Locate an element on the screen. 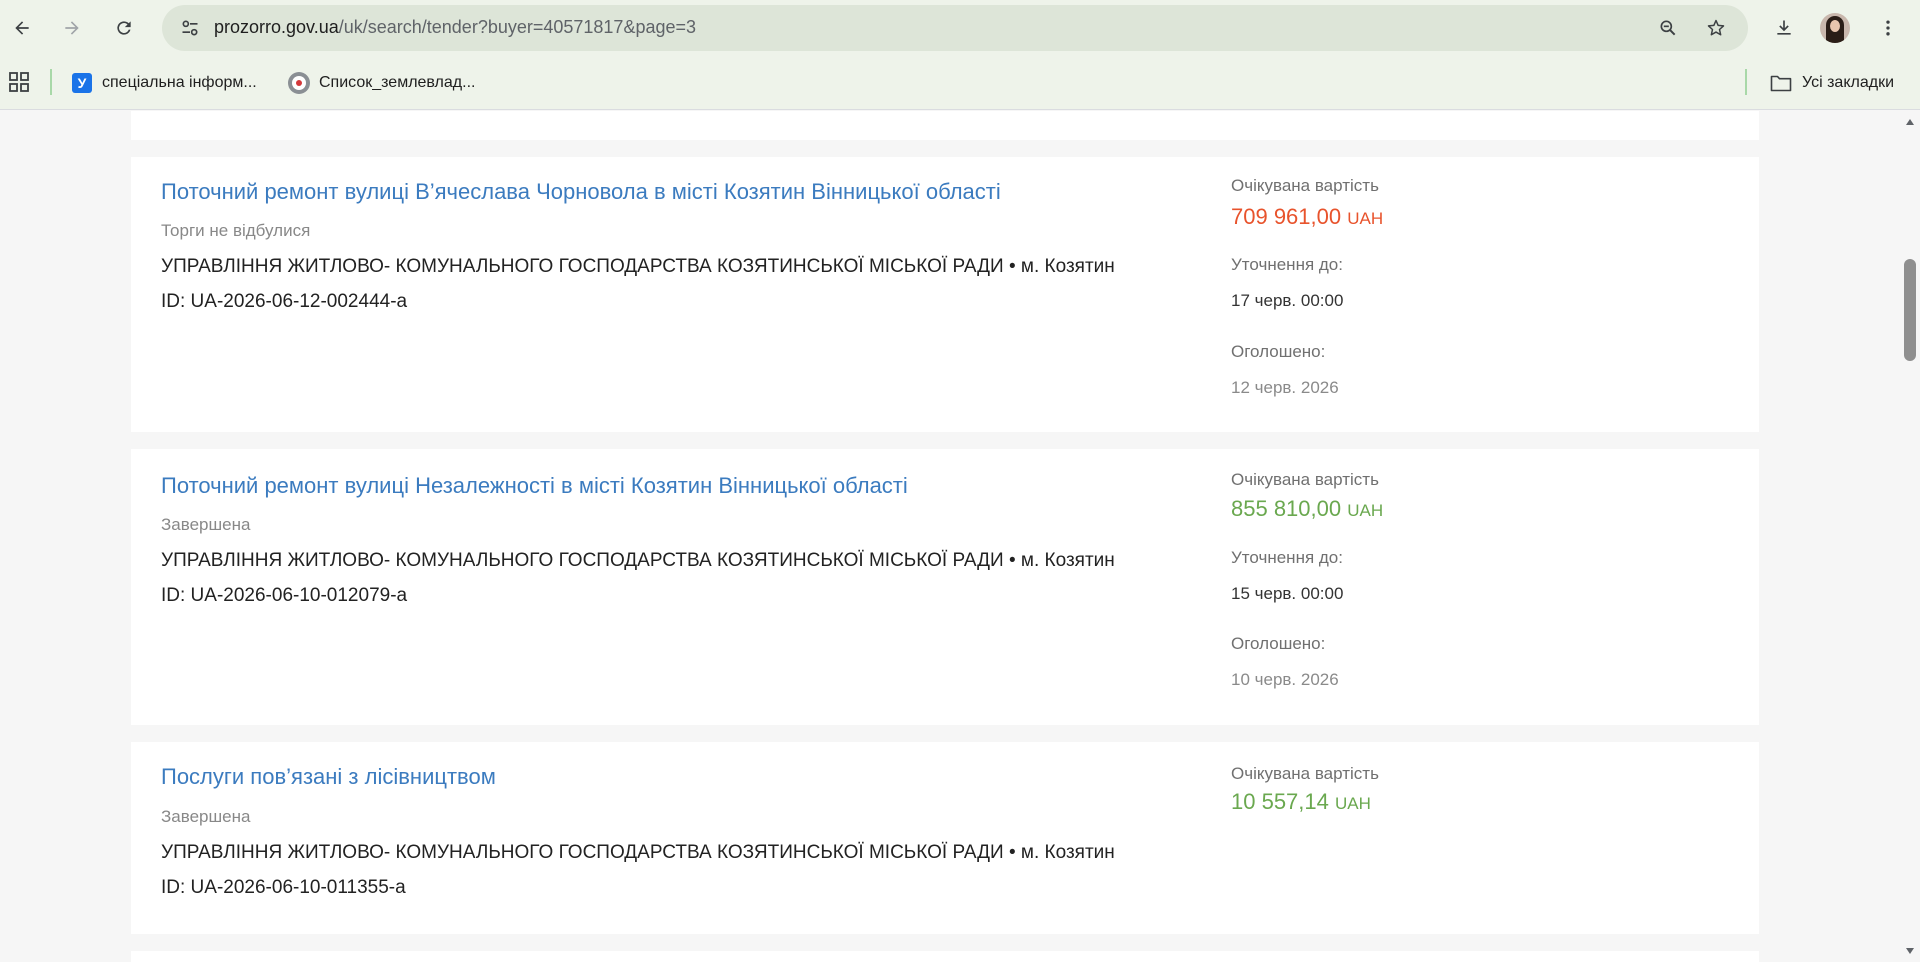  amount-value: 10 557,14 is located at coordinates (1280, 801).